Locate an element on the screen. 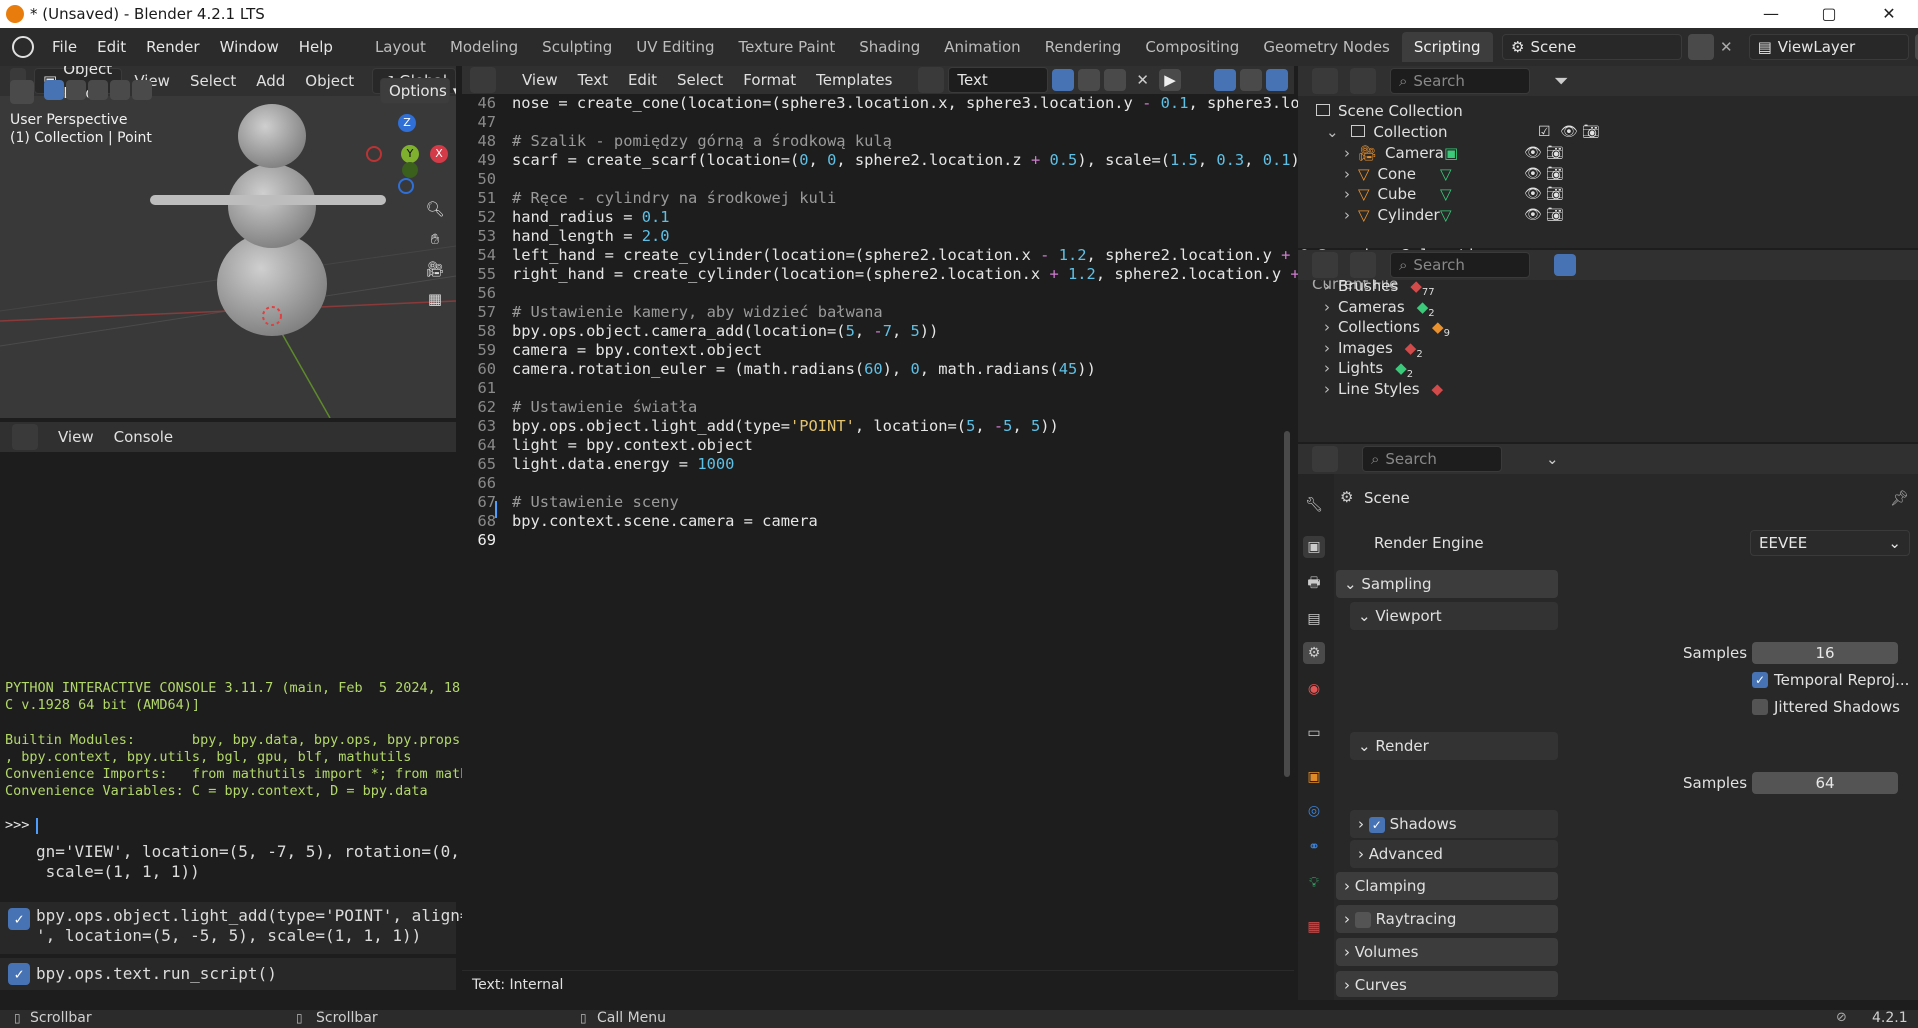 This screenshot has height=1028, width=1918. raytracing-panel-header: › Raytracing is located at coordinates (1447, 919).